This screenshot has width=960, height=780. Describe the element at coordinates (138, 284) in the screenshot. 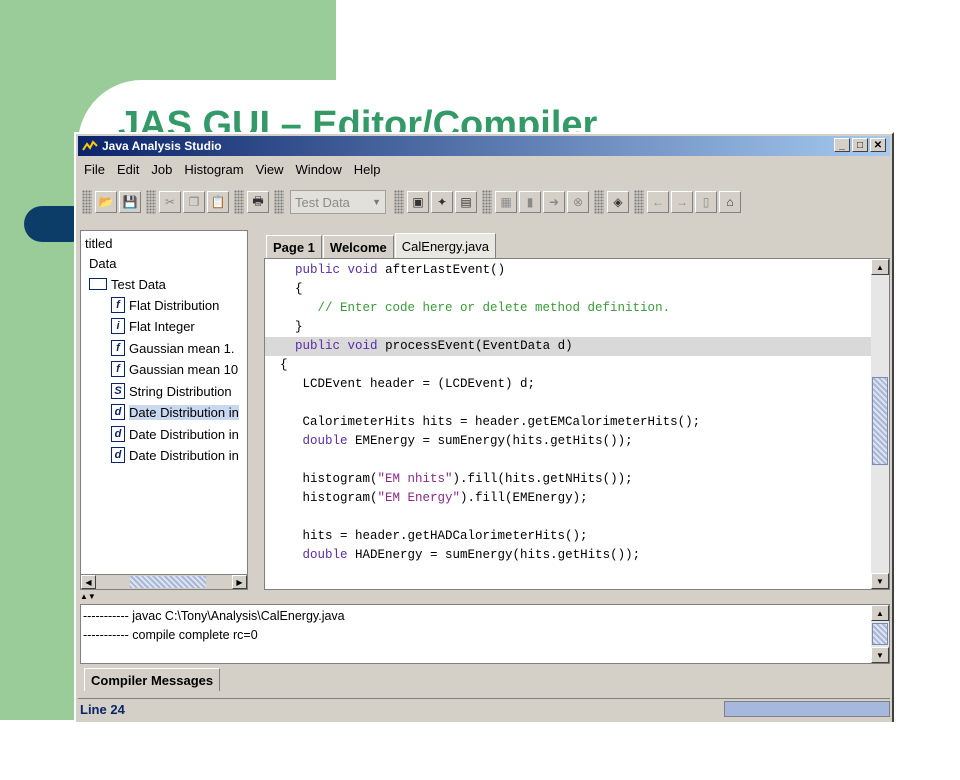

I see `tree-folder-label: Test Data` at that location.